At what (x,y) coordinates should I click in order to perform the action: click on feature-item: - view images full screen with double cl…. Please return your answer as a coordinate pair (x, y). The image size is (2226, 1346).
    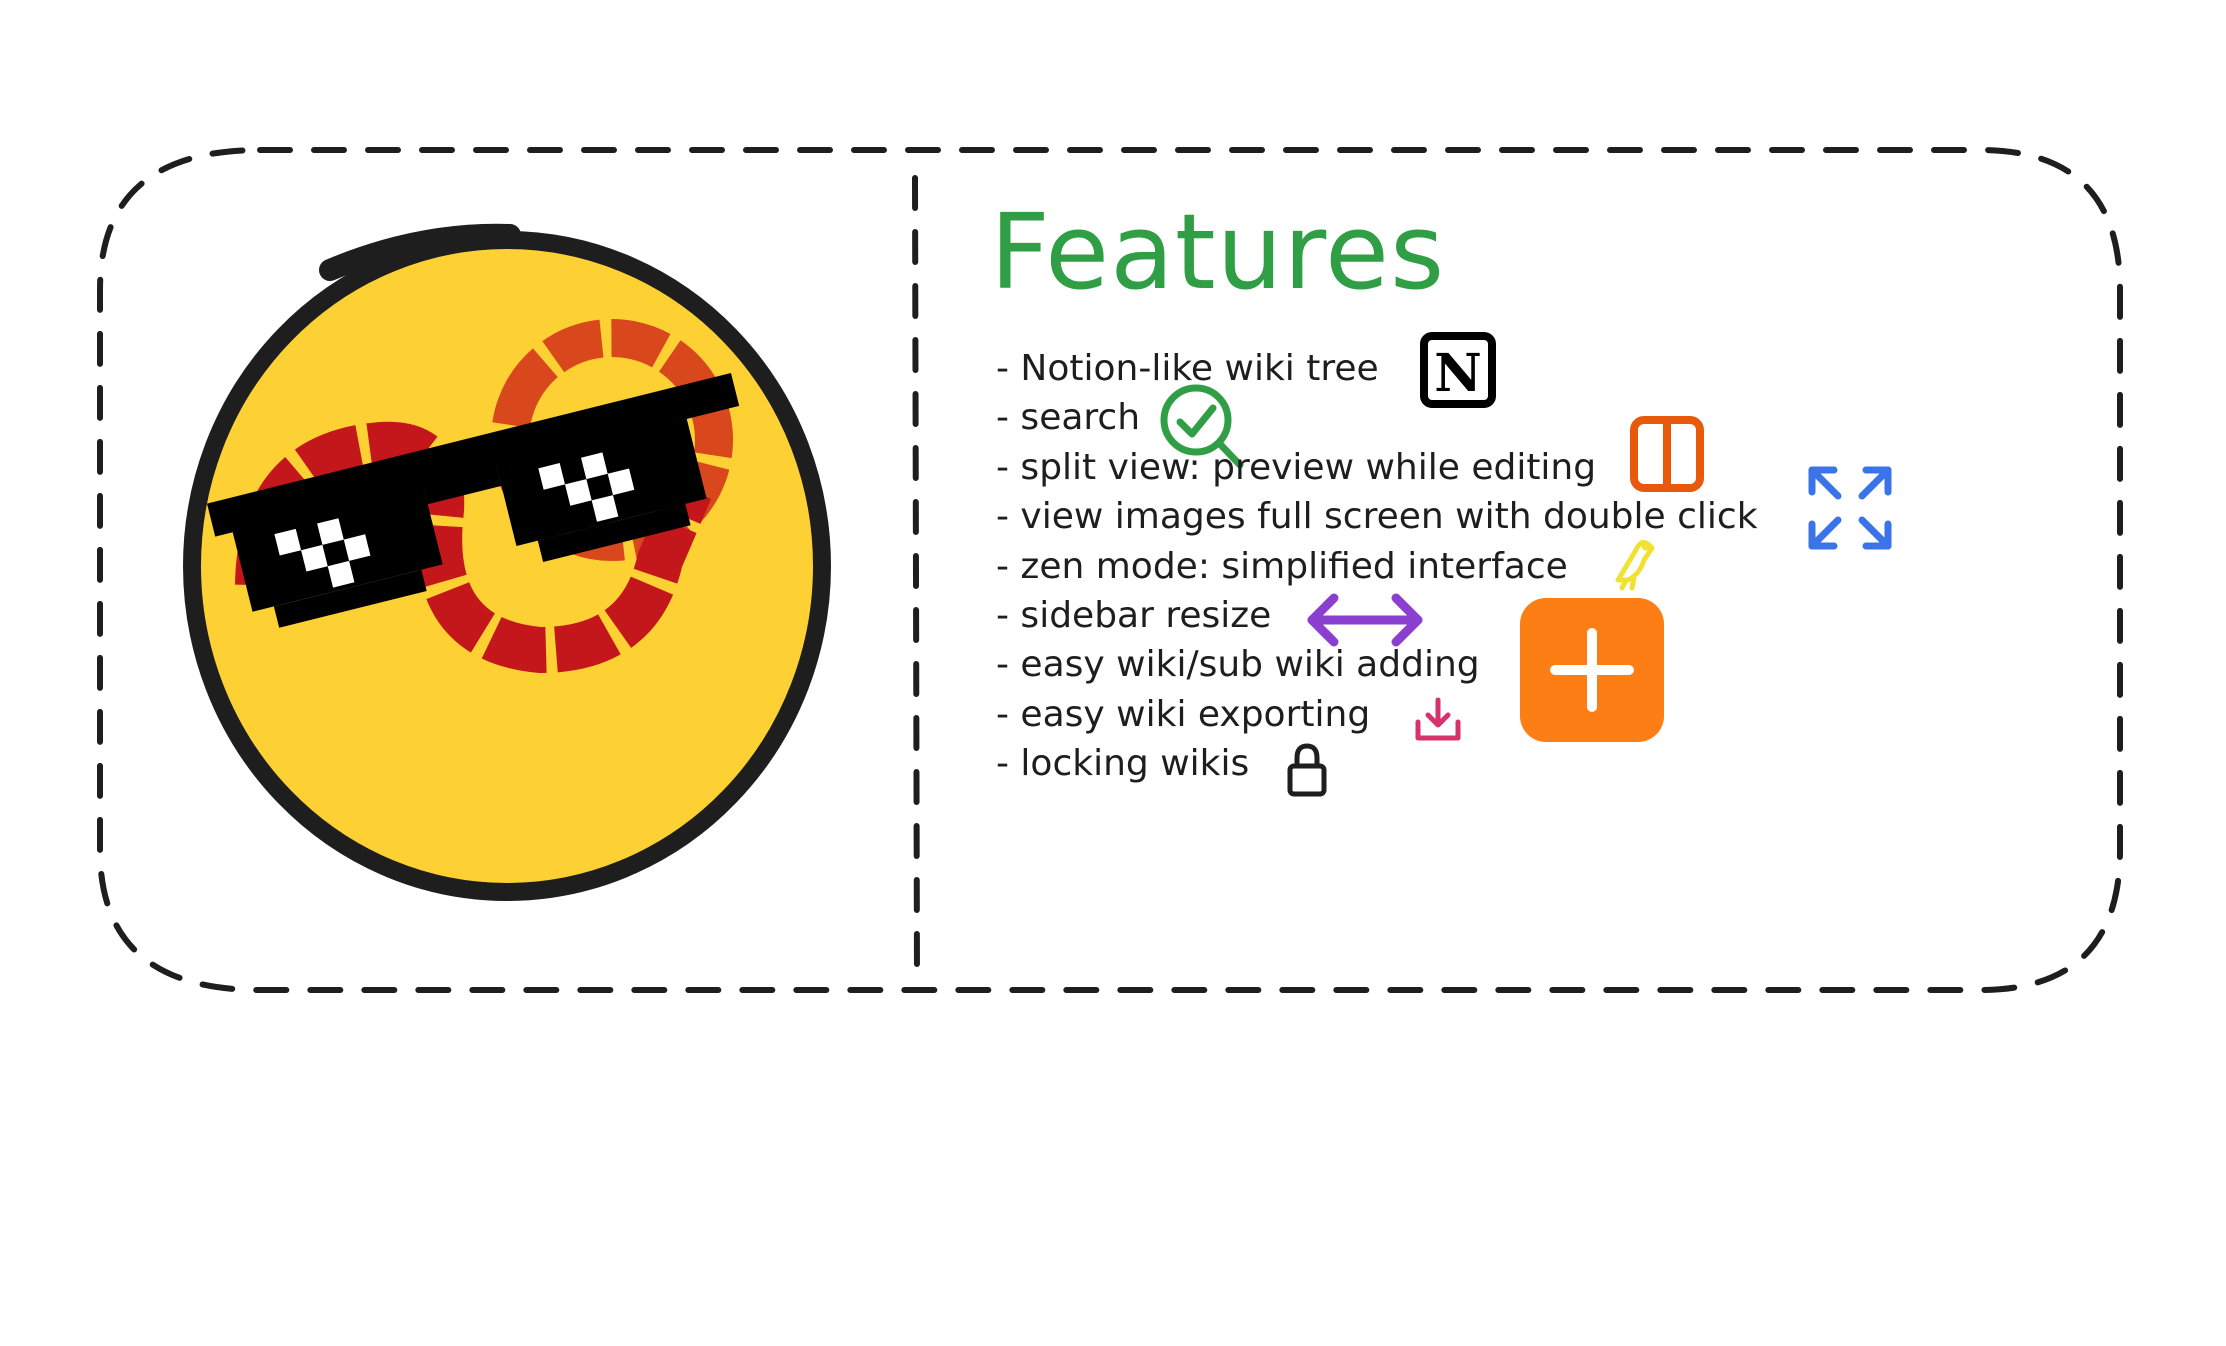
    Looking at the image, I should click on (1377, 517).